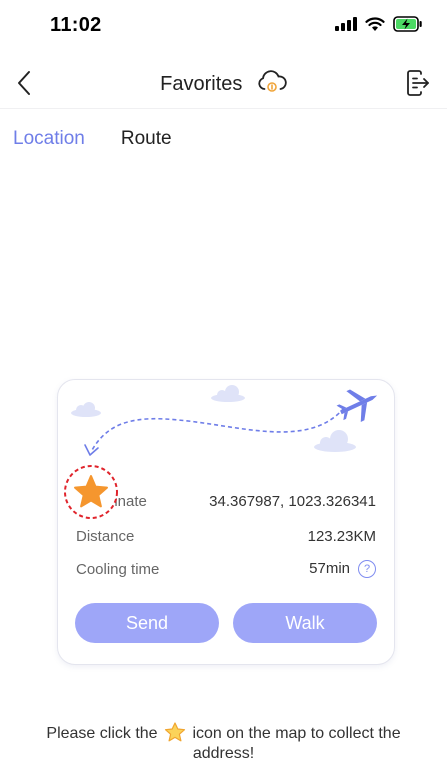 The image size is (447, 780). What do you see at coordinates (175, 732) in the screenshot?
I see `star-icon` at bounding box center [175, 732].